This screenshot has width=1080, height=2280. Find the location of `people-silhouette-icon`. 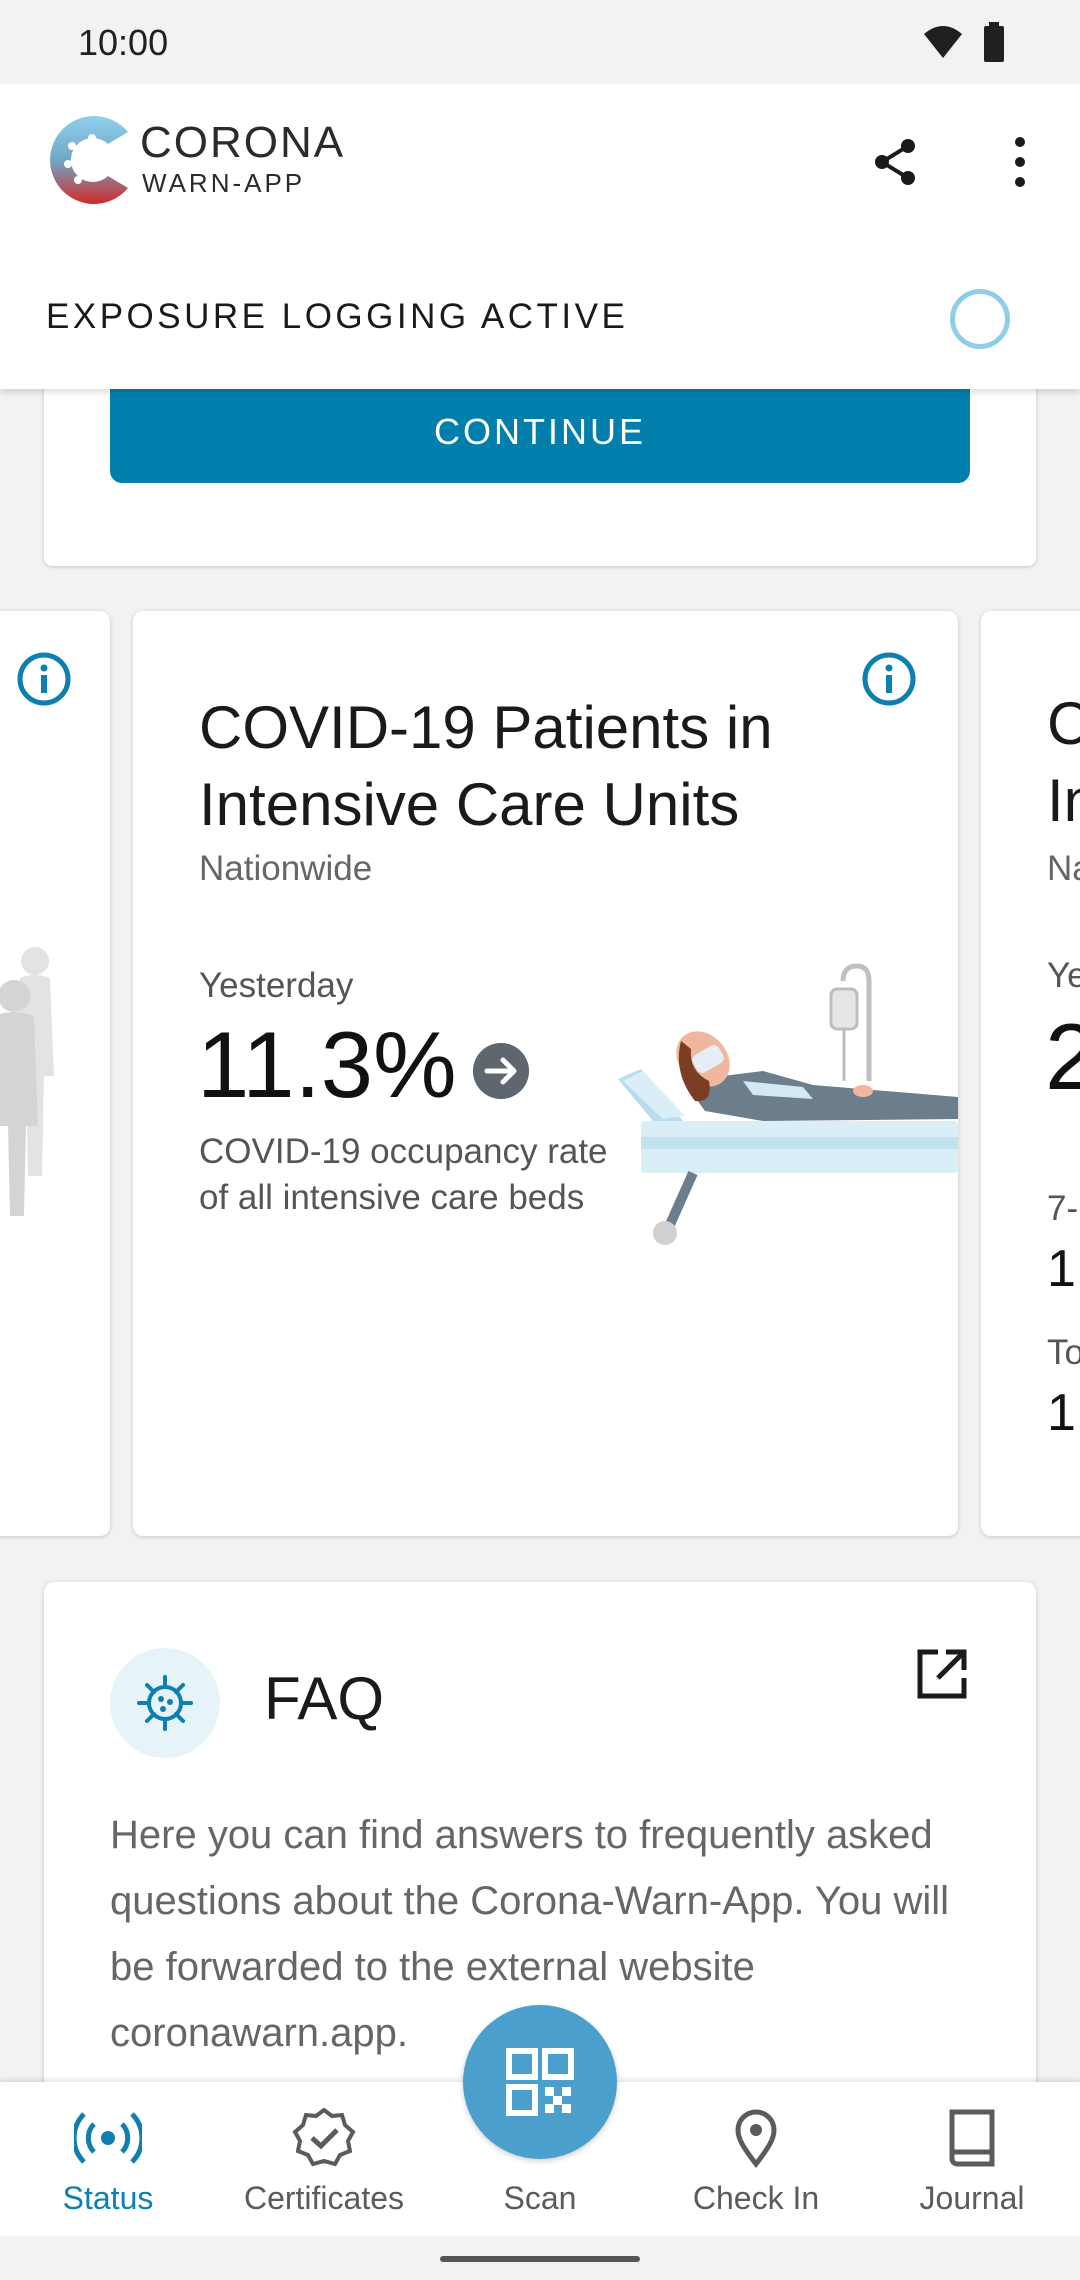

people-silhouette-icon is located at coordinates (27, 1081).